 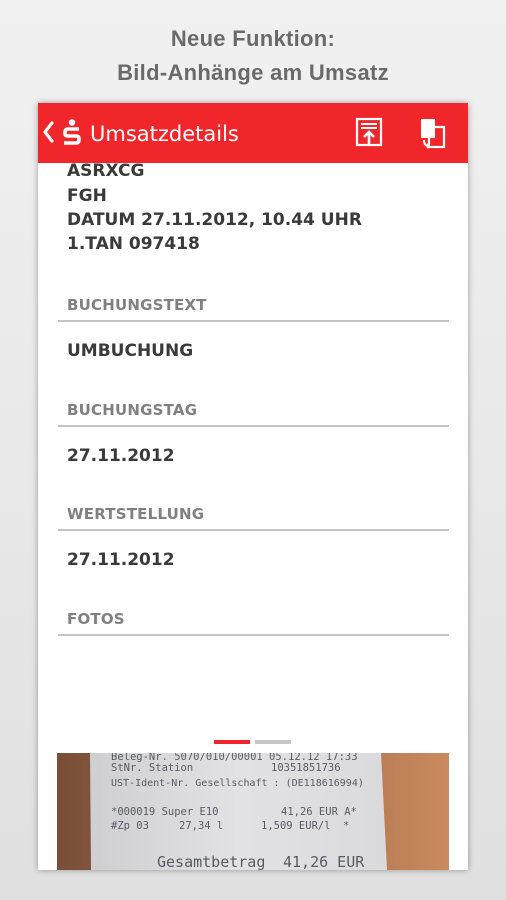 I want to click on receipt-item-amount: 41,26 EUR A*, so click(x=319, y=812).